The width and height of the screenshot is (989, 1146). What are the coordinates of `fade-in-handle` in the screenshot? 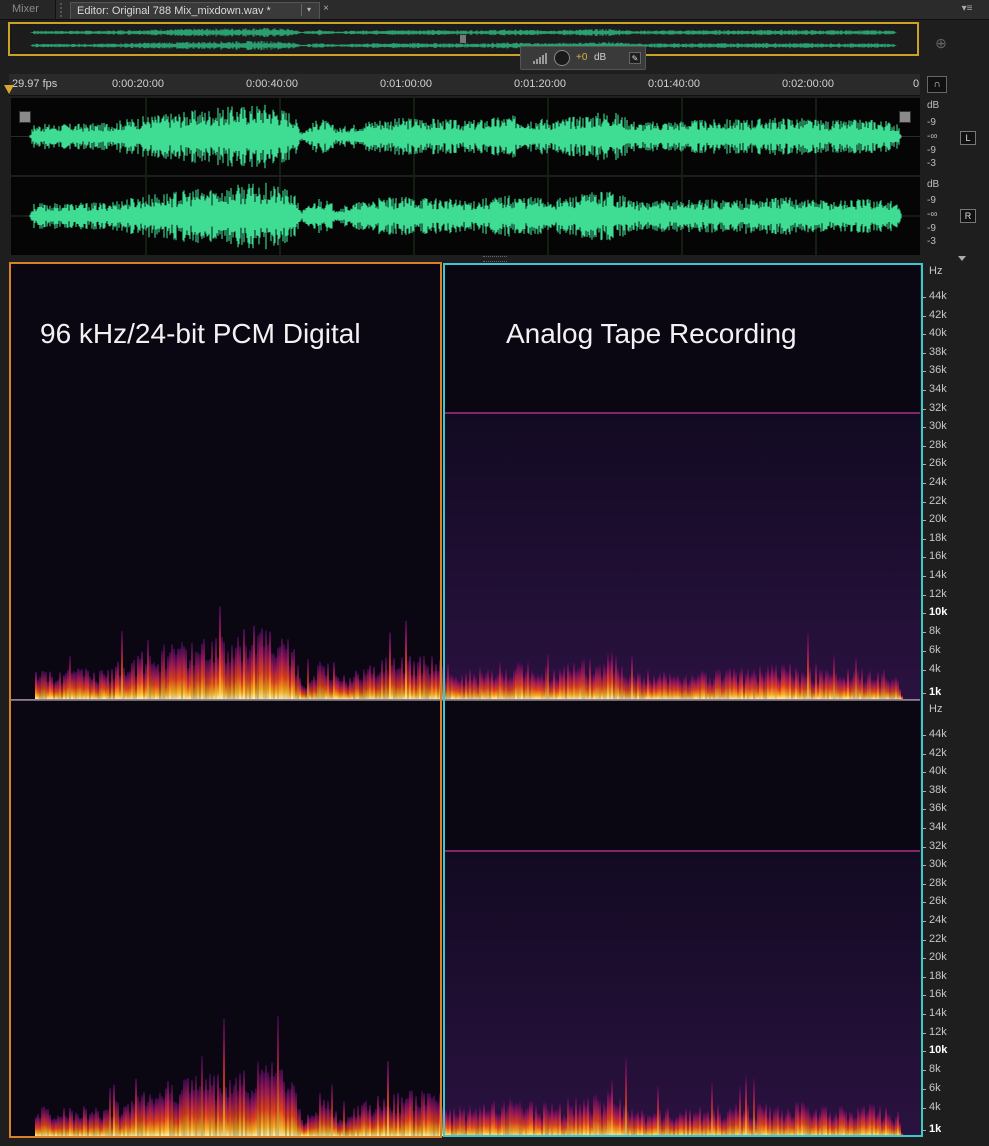 It's located at (25, 117).